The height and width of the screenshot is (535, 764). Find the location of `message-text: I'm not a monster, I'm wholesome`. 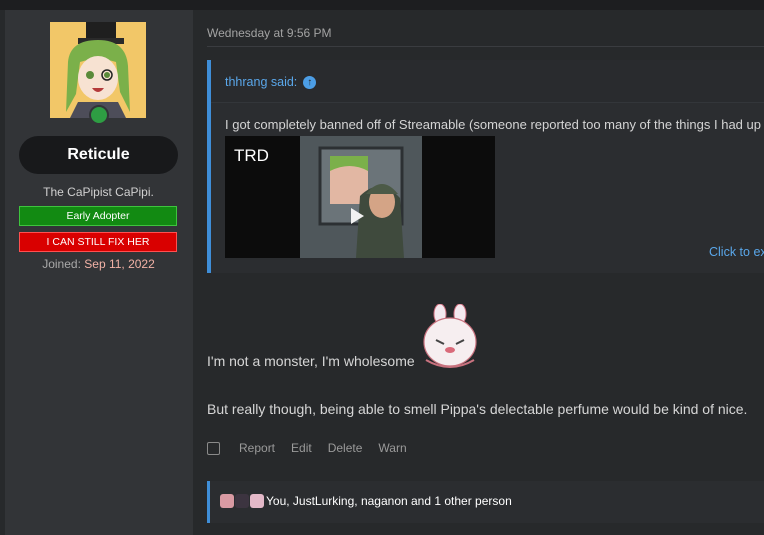

message-text: I'm not a monster, I'm wholesome is located at coordinates (311, 361).